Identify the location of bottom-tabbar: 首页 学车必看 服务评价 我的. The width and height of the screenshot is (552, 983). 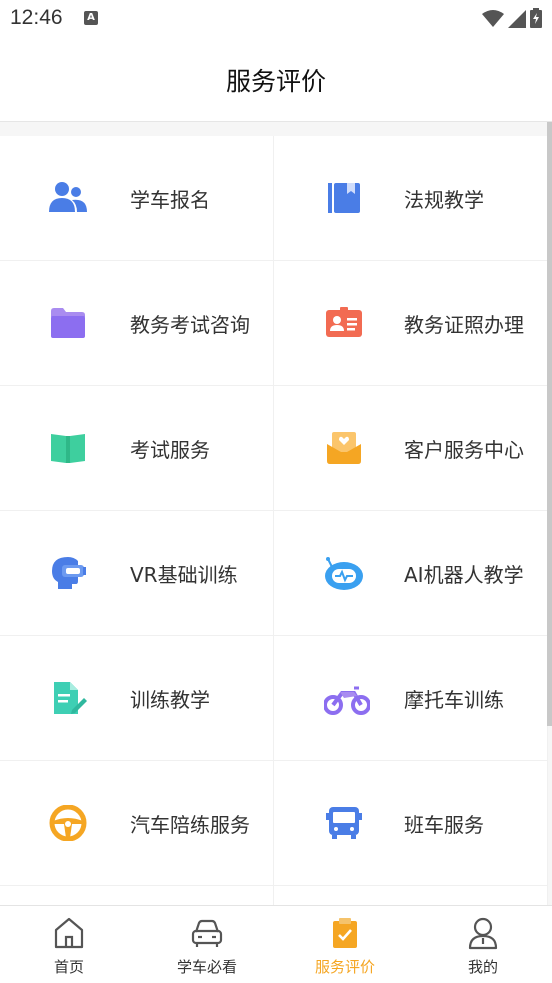
(276, 944).